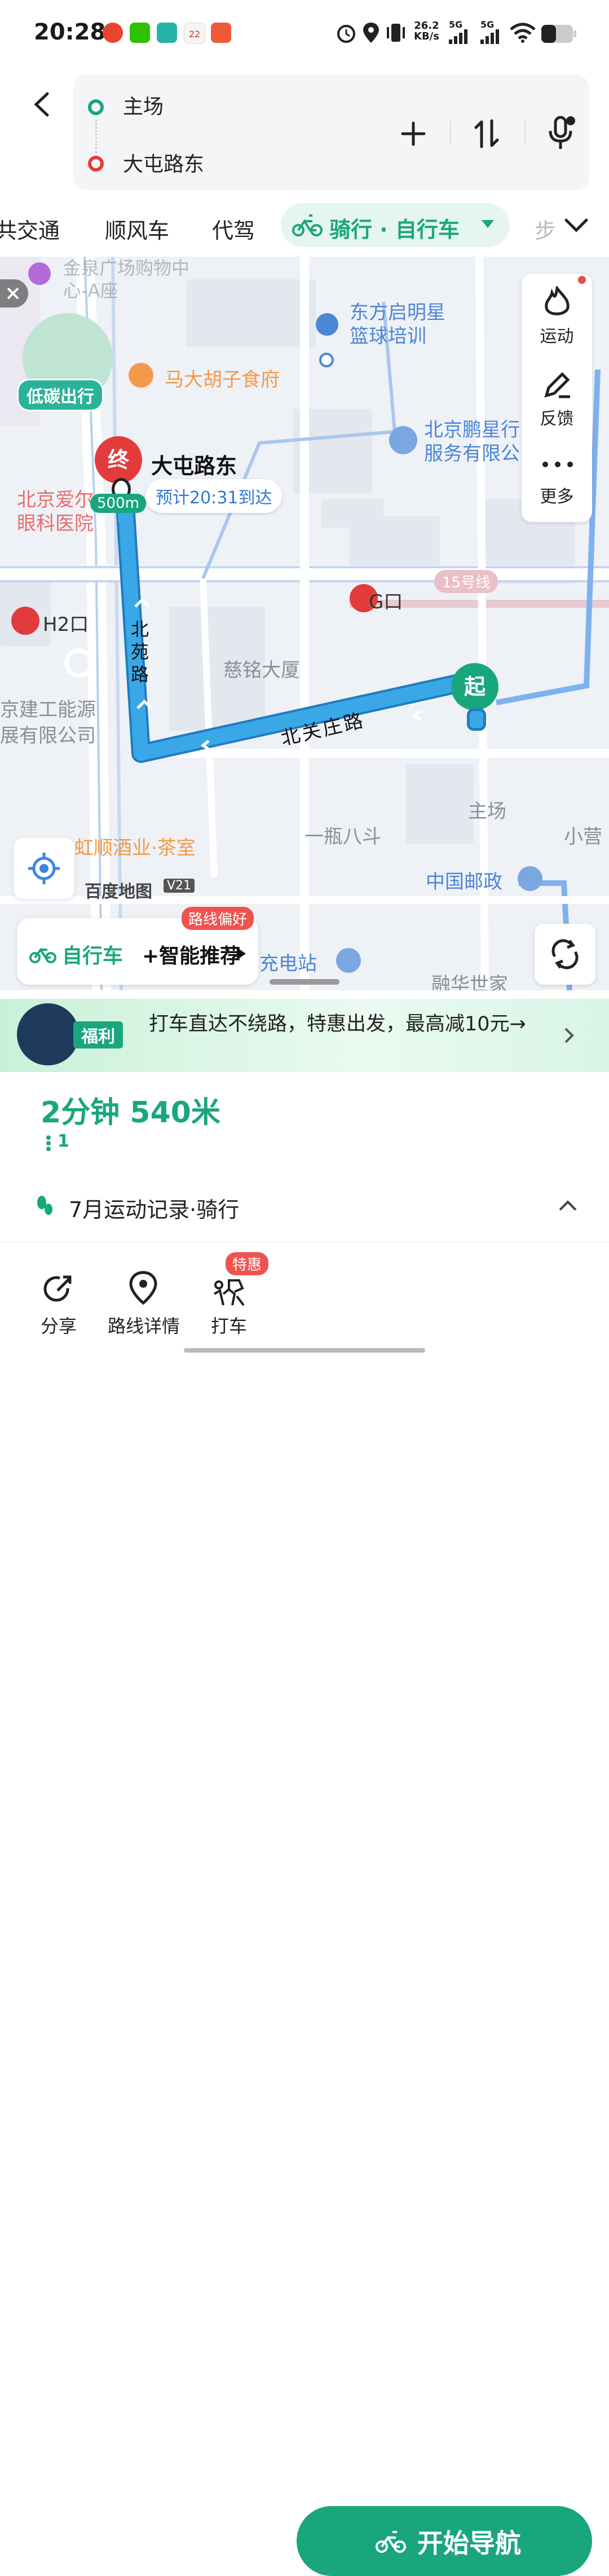 The height and width of the screenshot is (2576, 609). What do you see at coordinates (371, 33) in the screenshot?
I see `location-icon` at bounding box center [371, 33].